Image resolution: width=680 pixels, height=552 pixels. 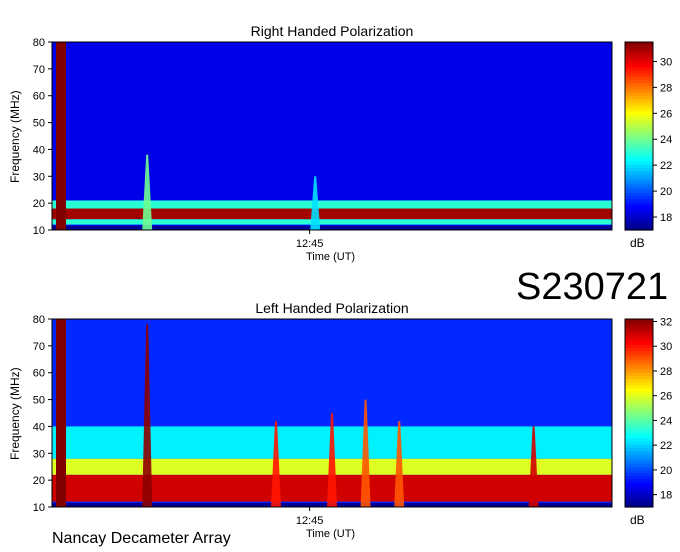 What do you see at coordinates (666, 421) in the screenshot?
I see `lh-colorbar-tick-label: 24` at bounding box center [666, 421].